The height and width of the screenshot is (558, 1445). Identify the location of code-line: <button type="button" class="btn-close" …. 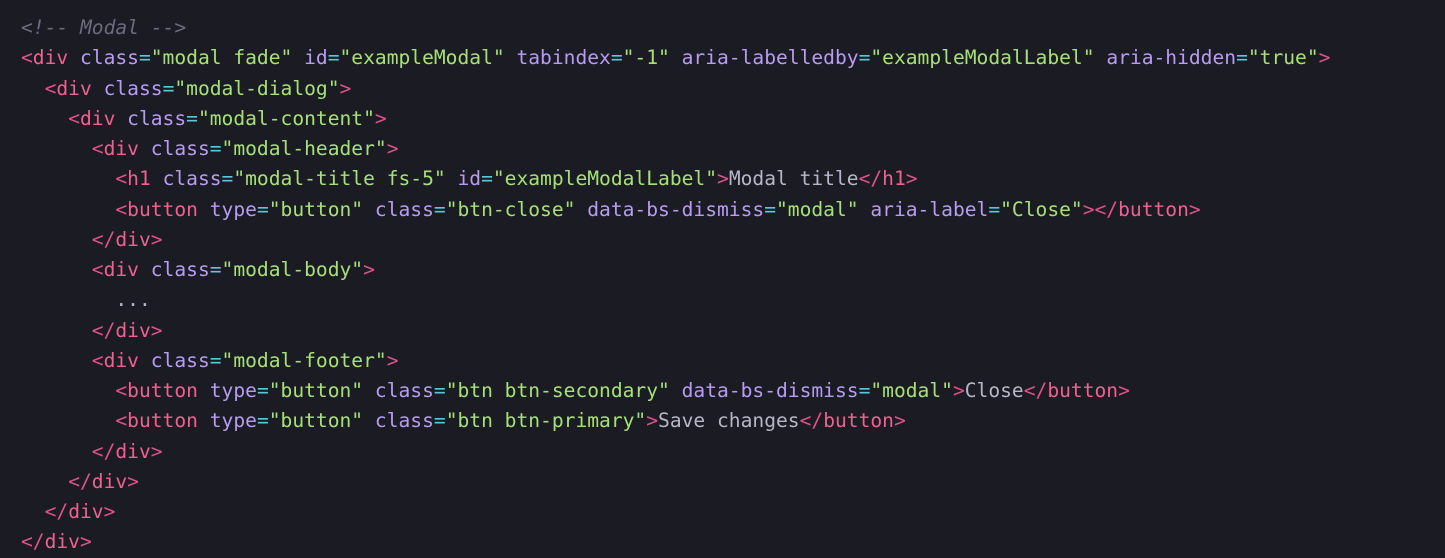
(733, 210).